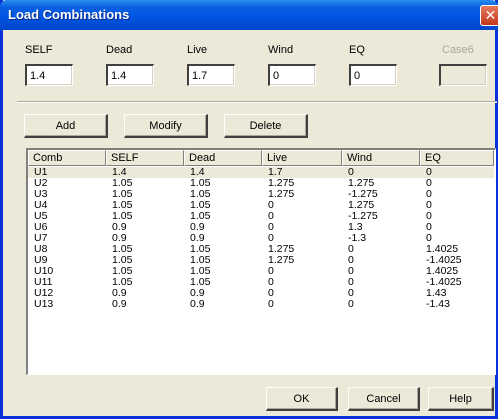 This screenshot has height=419, width=498. What do you see at coordinates (442, 249) in the screenshot?
I see `table-cell: 1.4025` at bounding box center [442, 249].